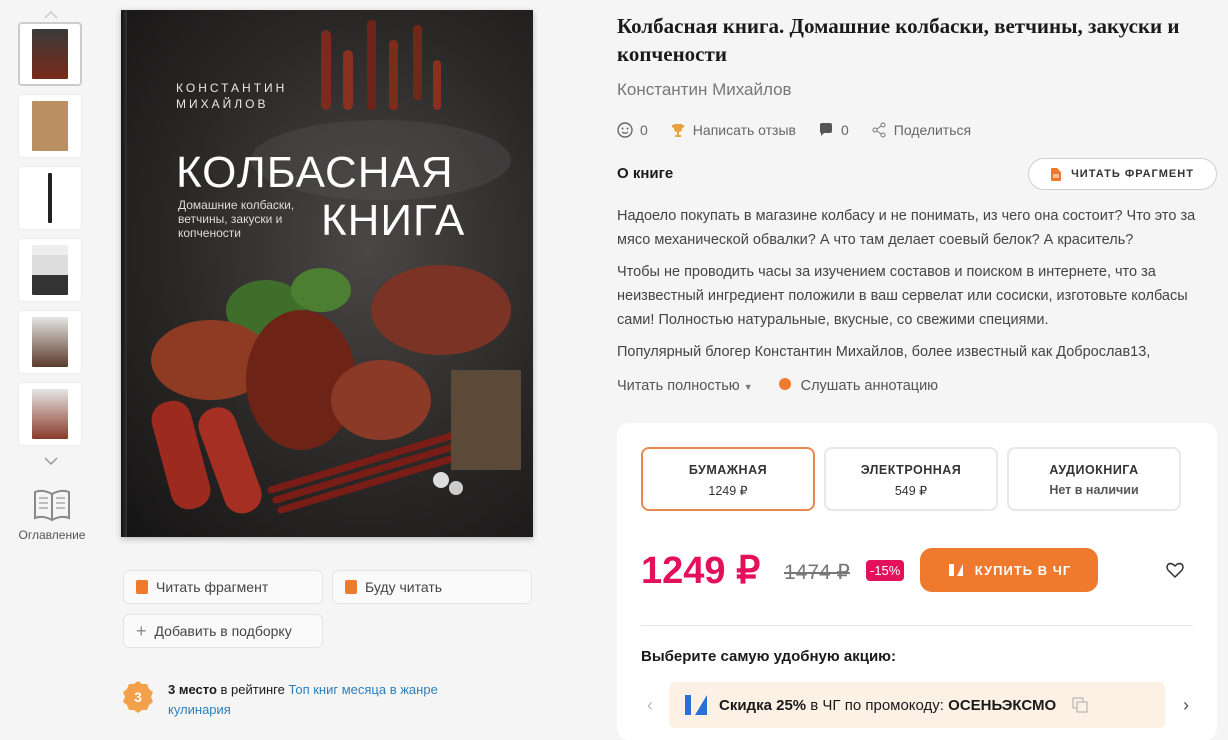  Describe the element at coordinates (701, 571) in the screenshot. I see `current-price: 1249 ₽` at that location.